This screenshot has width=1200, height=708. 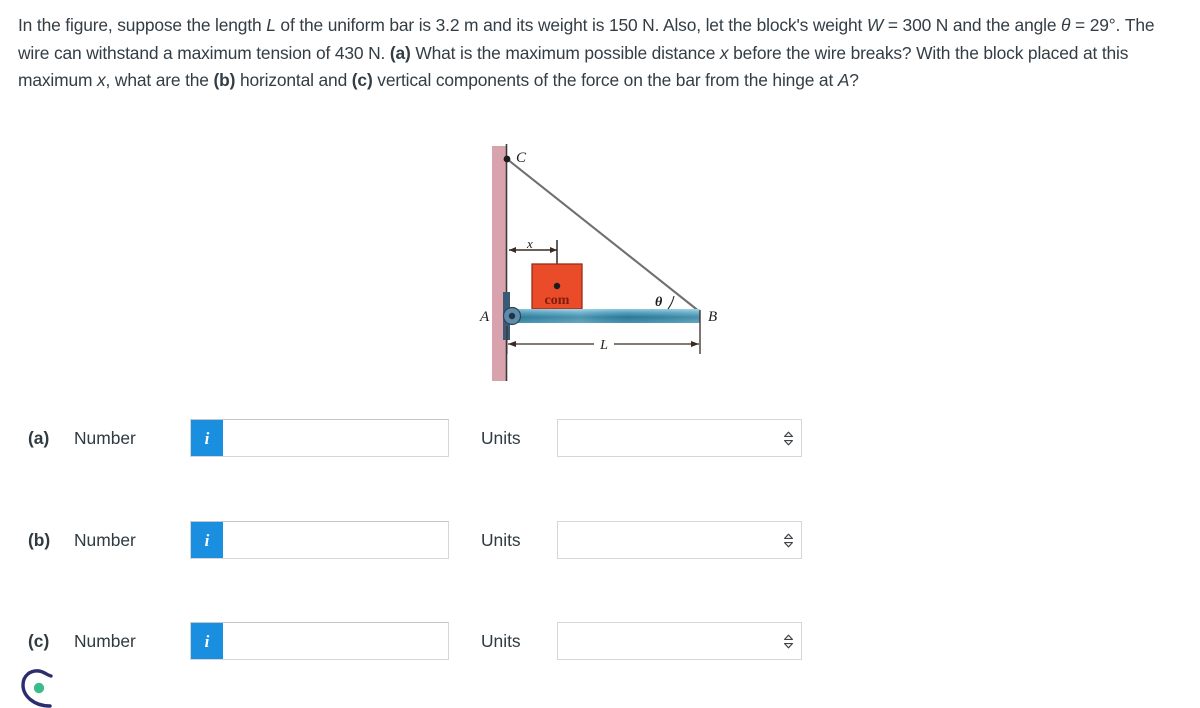 I want to click on figure-svg: C x com A B θ L, so click(x=598, y=262).